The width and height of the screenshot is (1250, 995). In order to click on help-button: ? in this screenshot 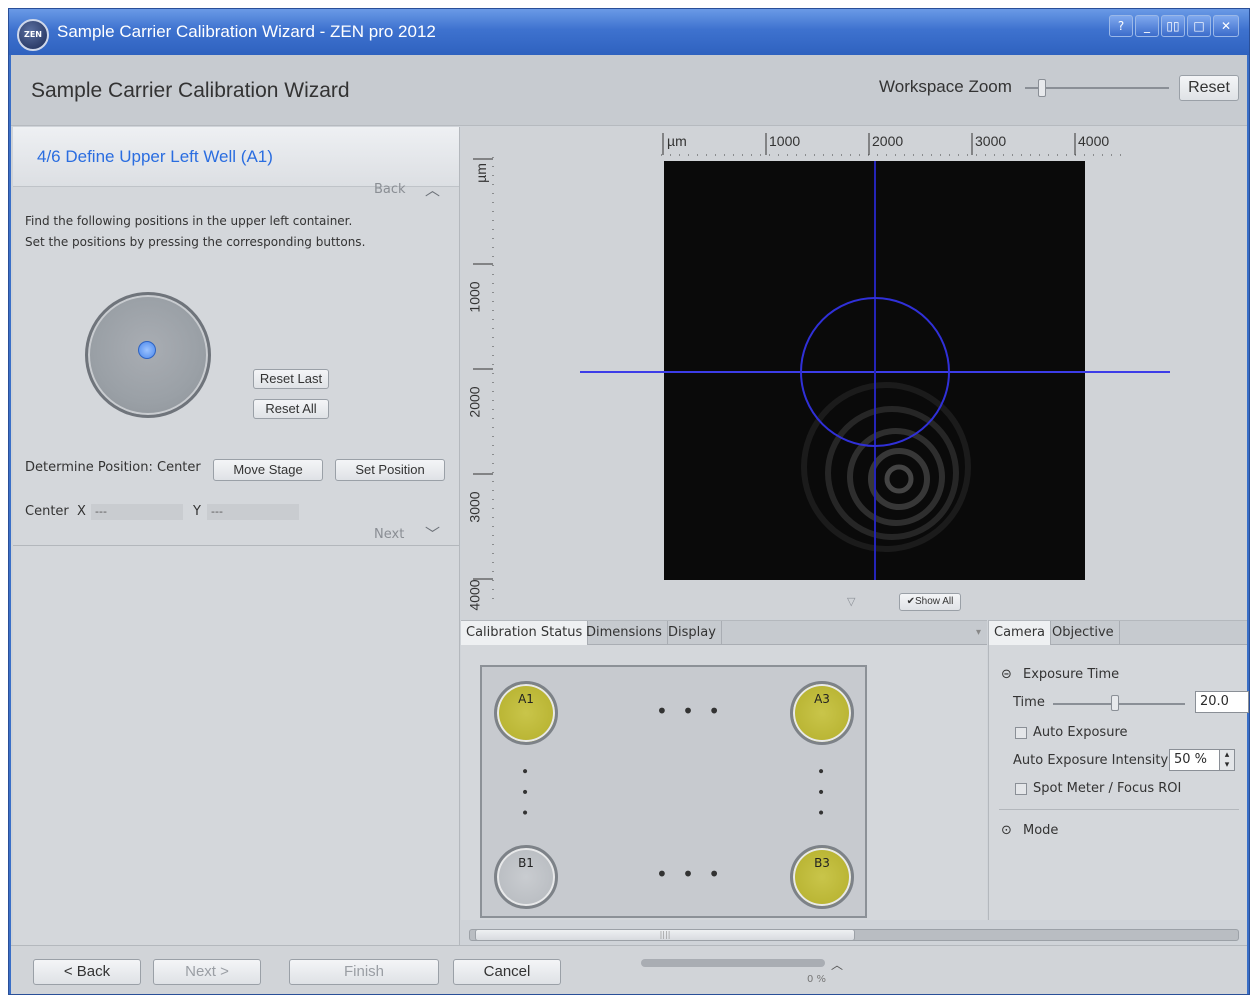, I will do `click(1121, 26)`.